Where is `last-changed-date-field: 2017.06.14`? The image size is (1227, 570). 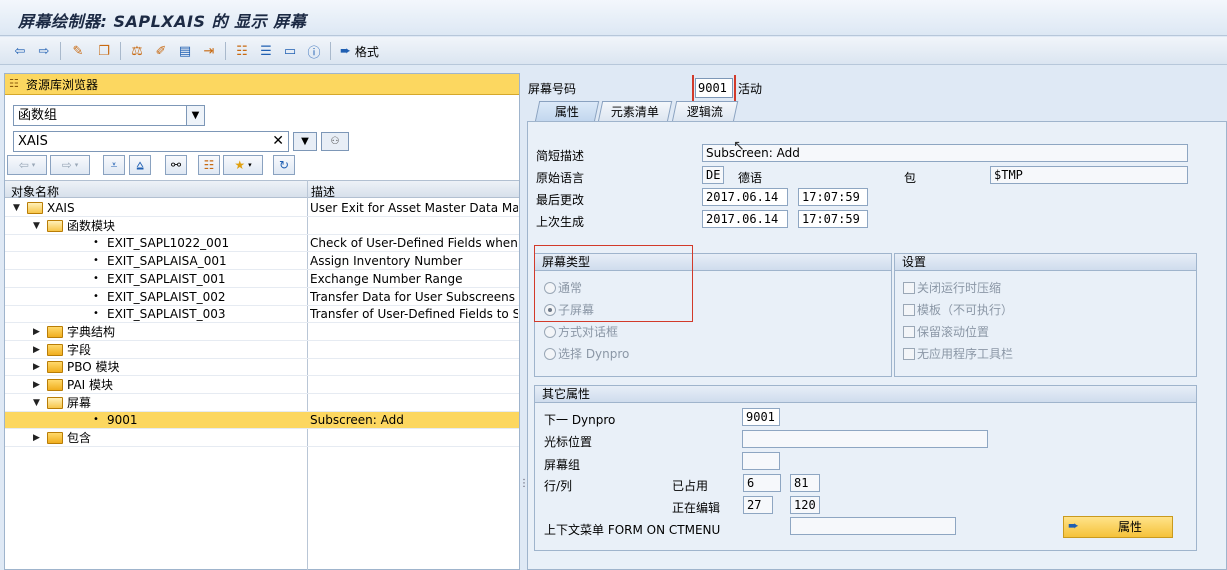
last-changed-date-field: 2017.06.14 is located at coordinates (745, 197).